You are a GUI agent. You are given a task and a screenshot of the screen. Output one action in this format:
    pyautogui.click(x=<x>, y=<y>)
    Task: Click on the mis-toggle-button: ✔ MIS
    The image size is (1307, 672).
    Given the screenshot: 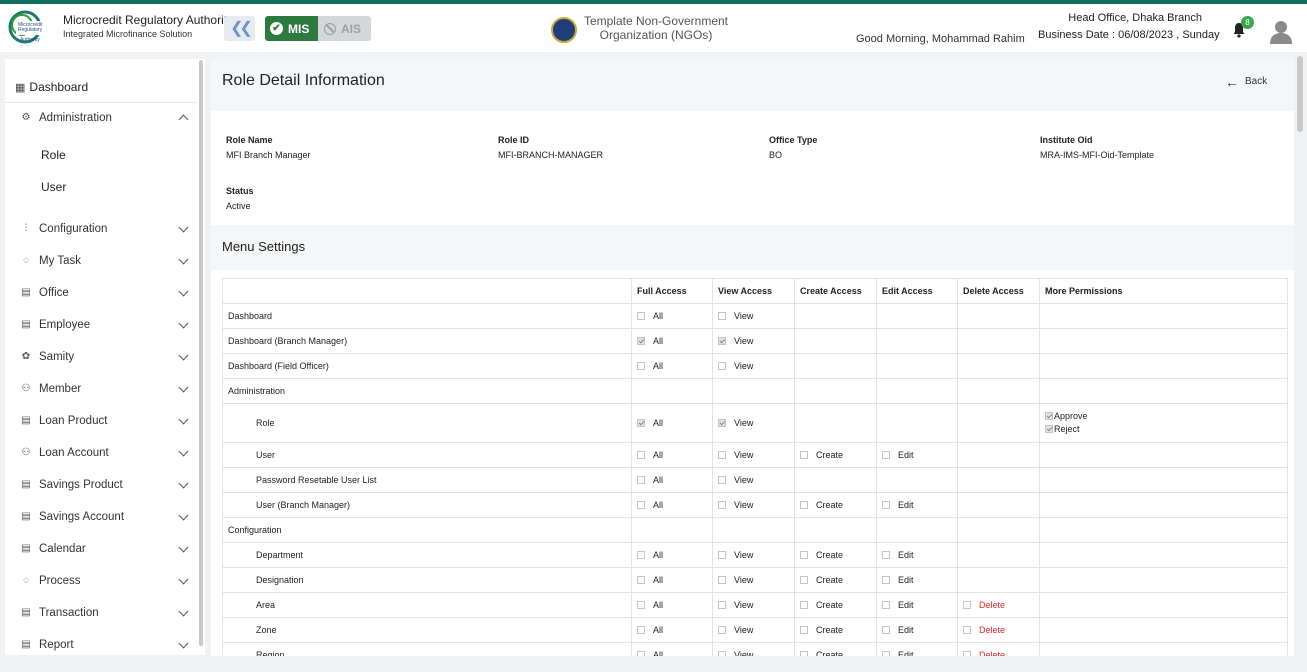 What is the action you would take?
    pyautogui.click(x=291, y=28)
    